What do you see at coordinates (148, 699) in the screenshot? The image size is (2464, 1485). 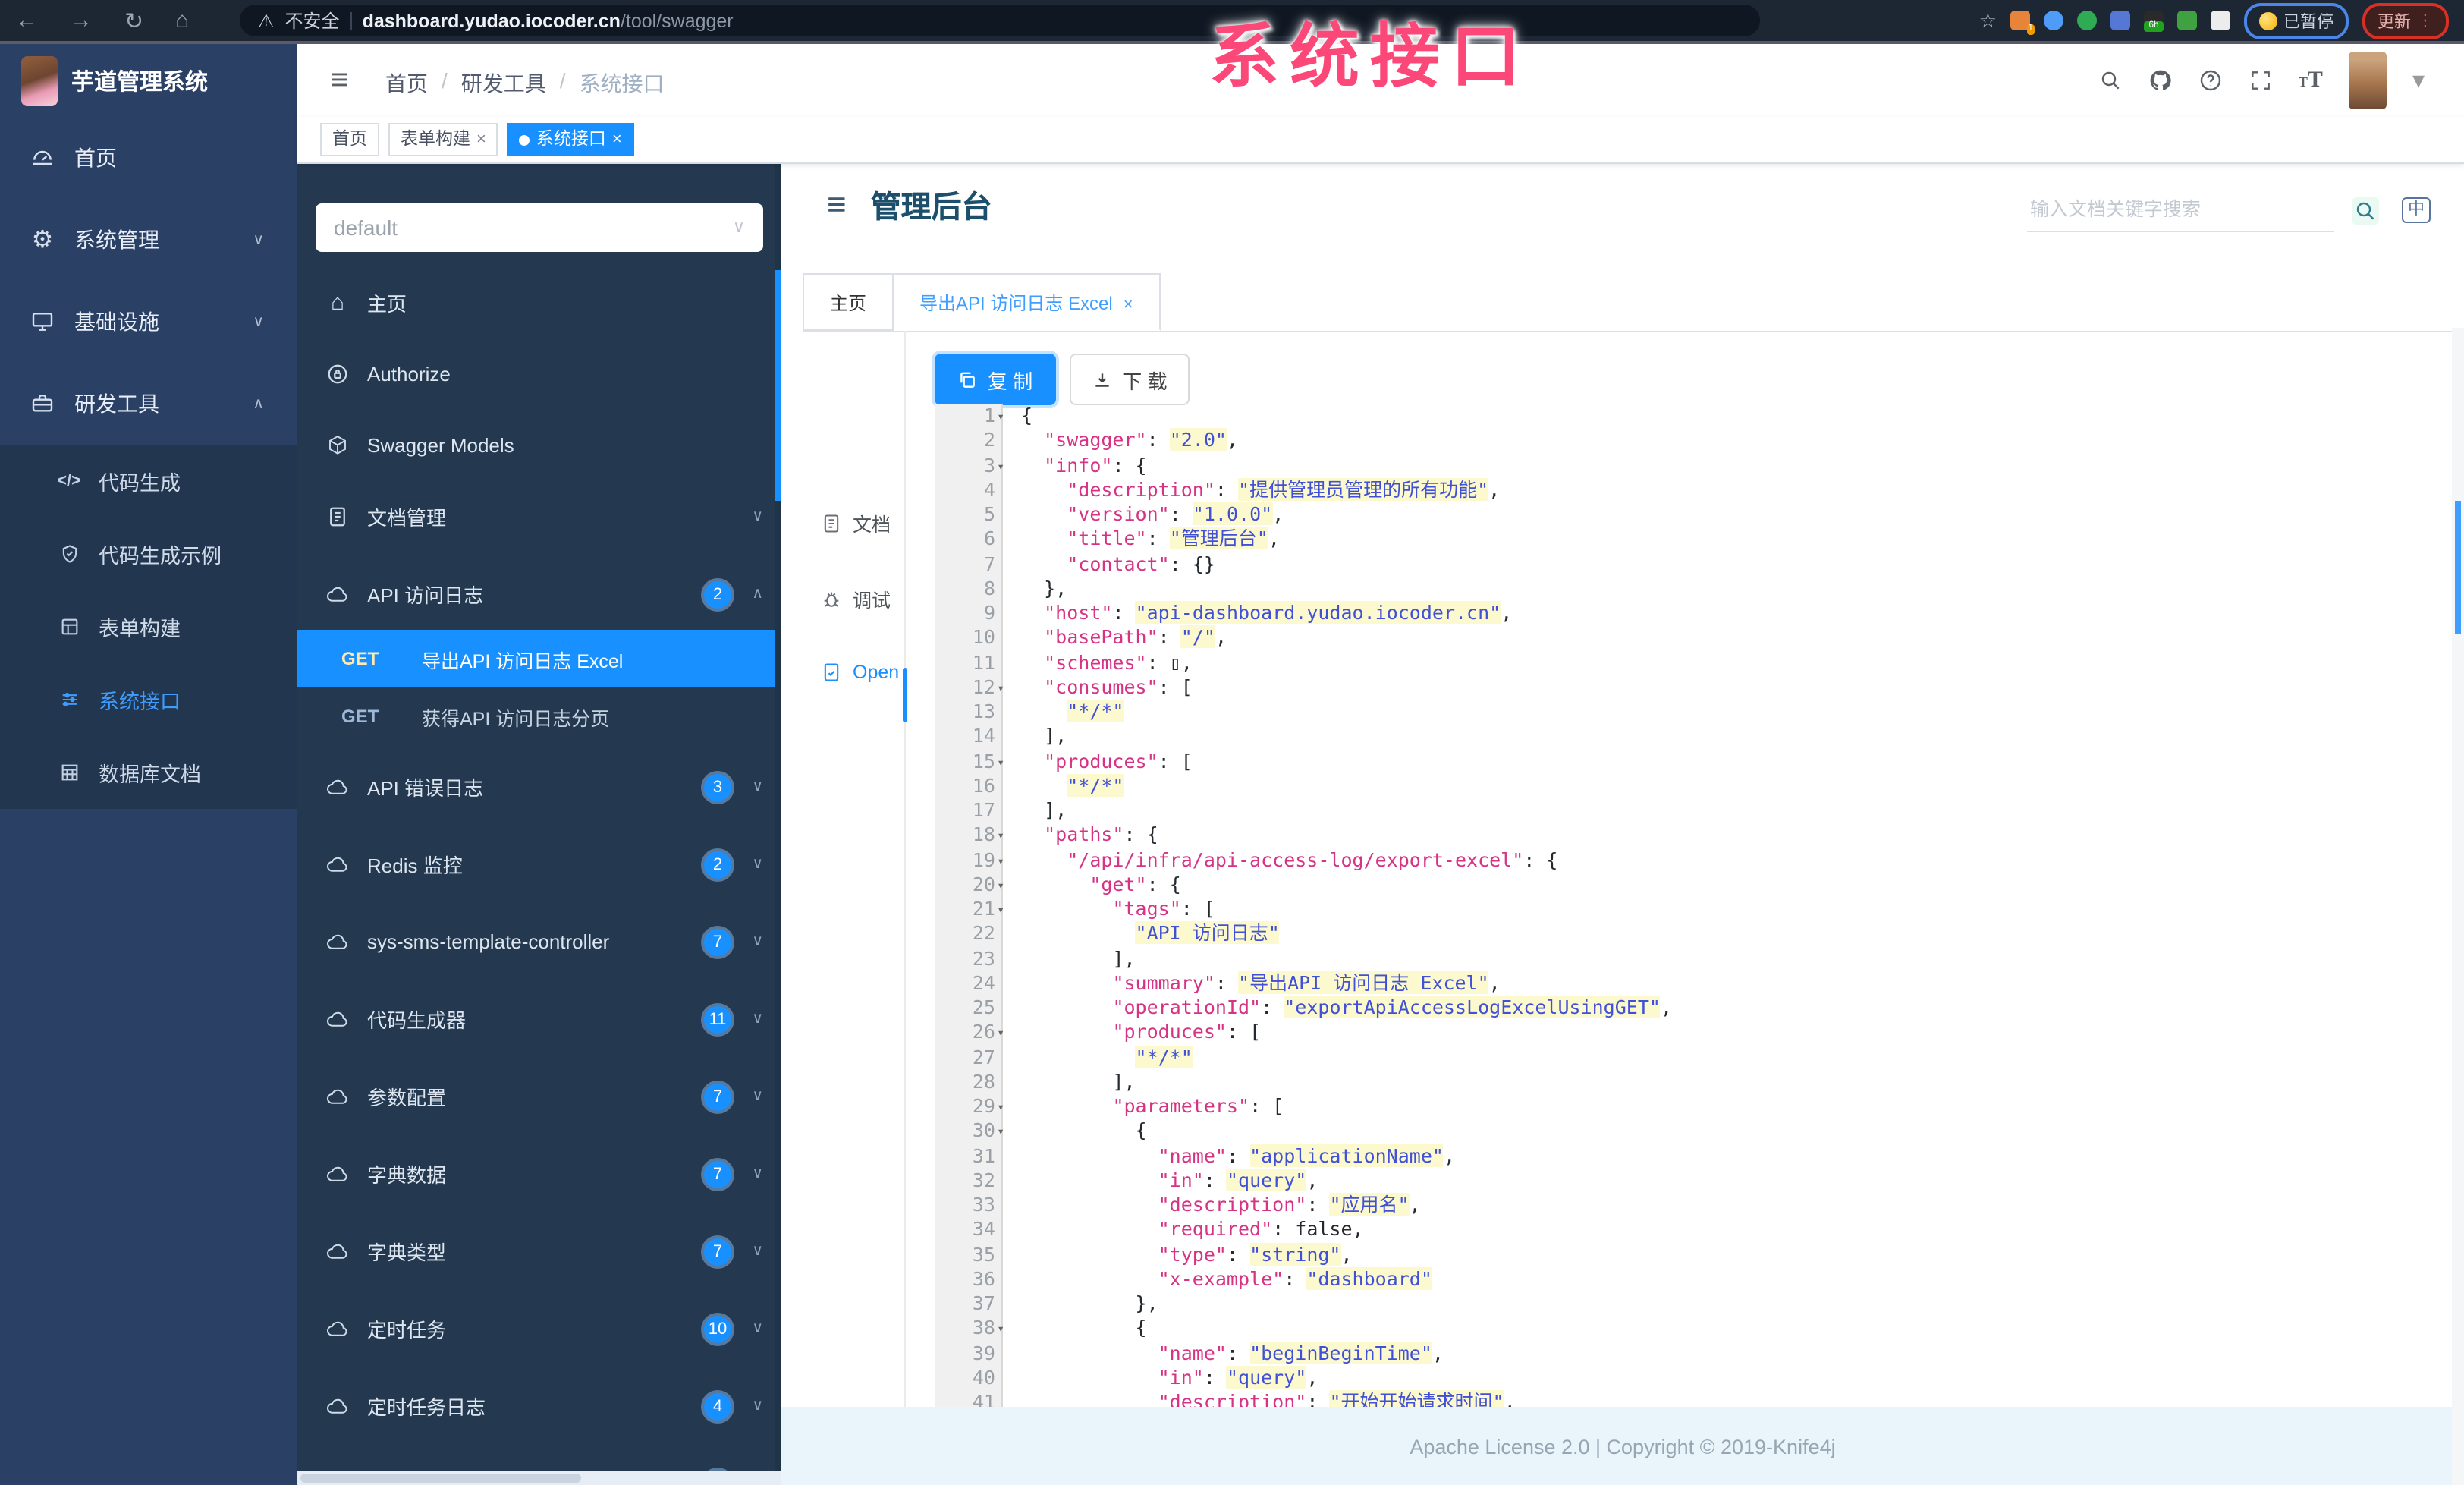 I see `sidebar-subitem-系统接口: 系统接口` at bounding box center [148, 699].